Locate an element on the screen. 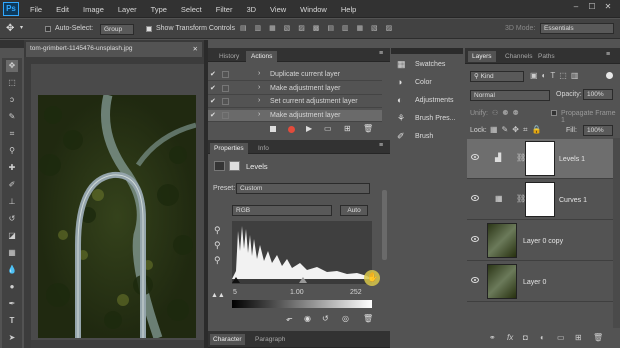 Image resolution: width=620 pixels, height=348 pixels. healing-brush-icon: ✚ is located at coordinates (12, 168).